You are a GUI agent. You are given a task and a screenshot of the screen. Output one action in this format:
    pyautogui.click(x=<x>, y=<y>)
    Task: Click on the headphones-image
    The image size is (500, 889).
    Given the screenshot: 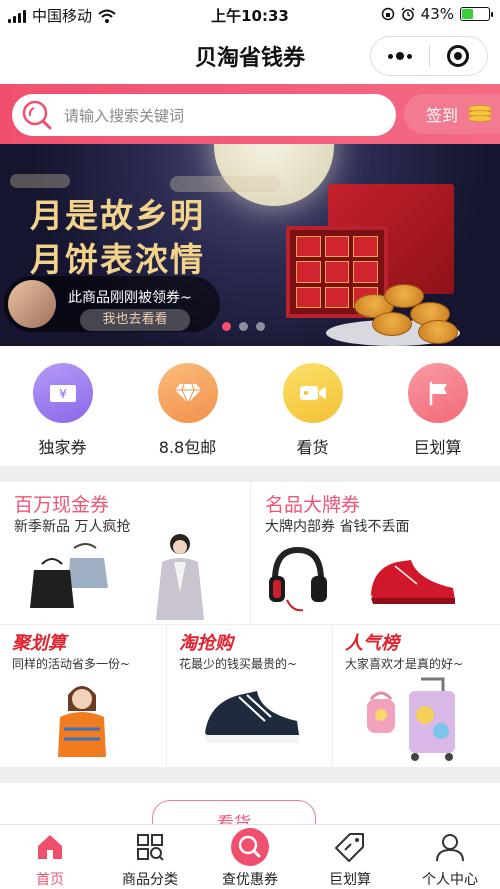 What is the action you would take?
    pyautogui.click(x=298, y=579)
    